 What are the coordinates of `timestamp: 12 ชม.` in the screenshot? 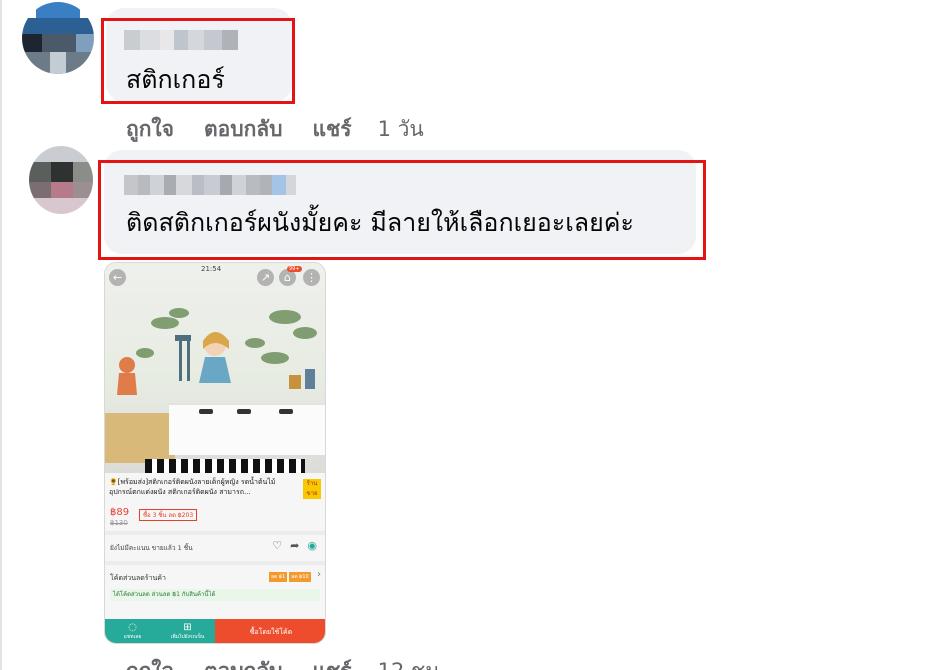 It's located at (412, 662).